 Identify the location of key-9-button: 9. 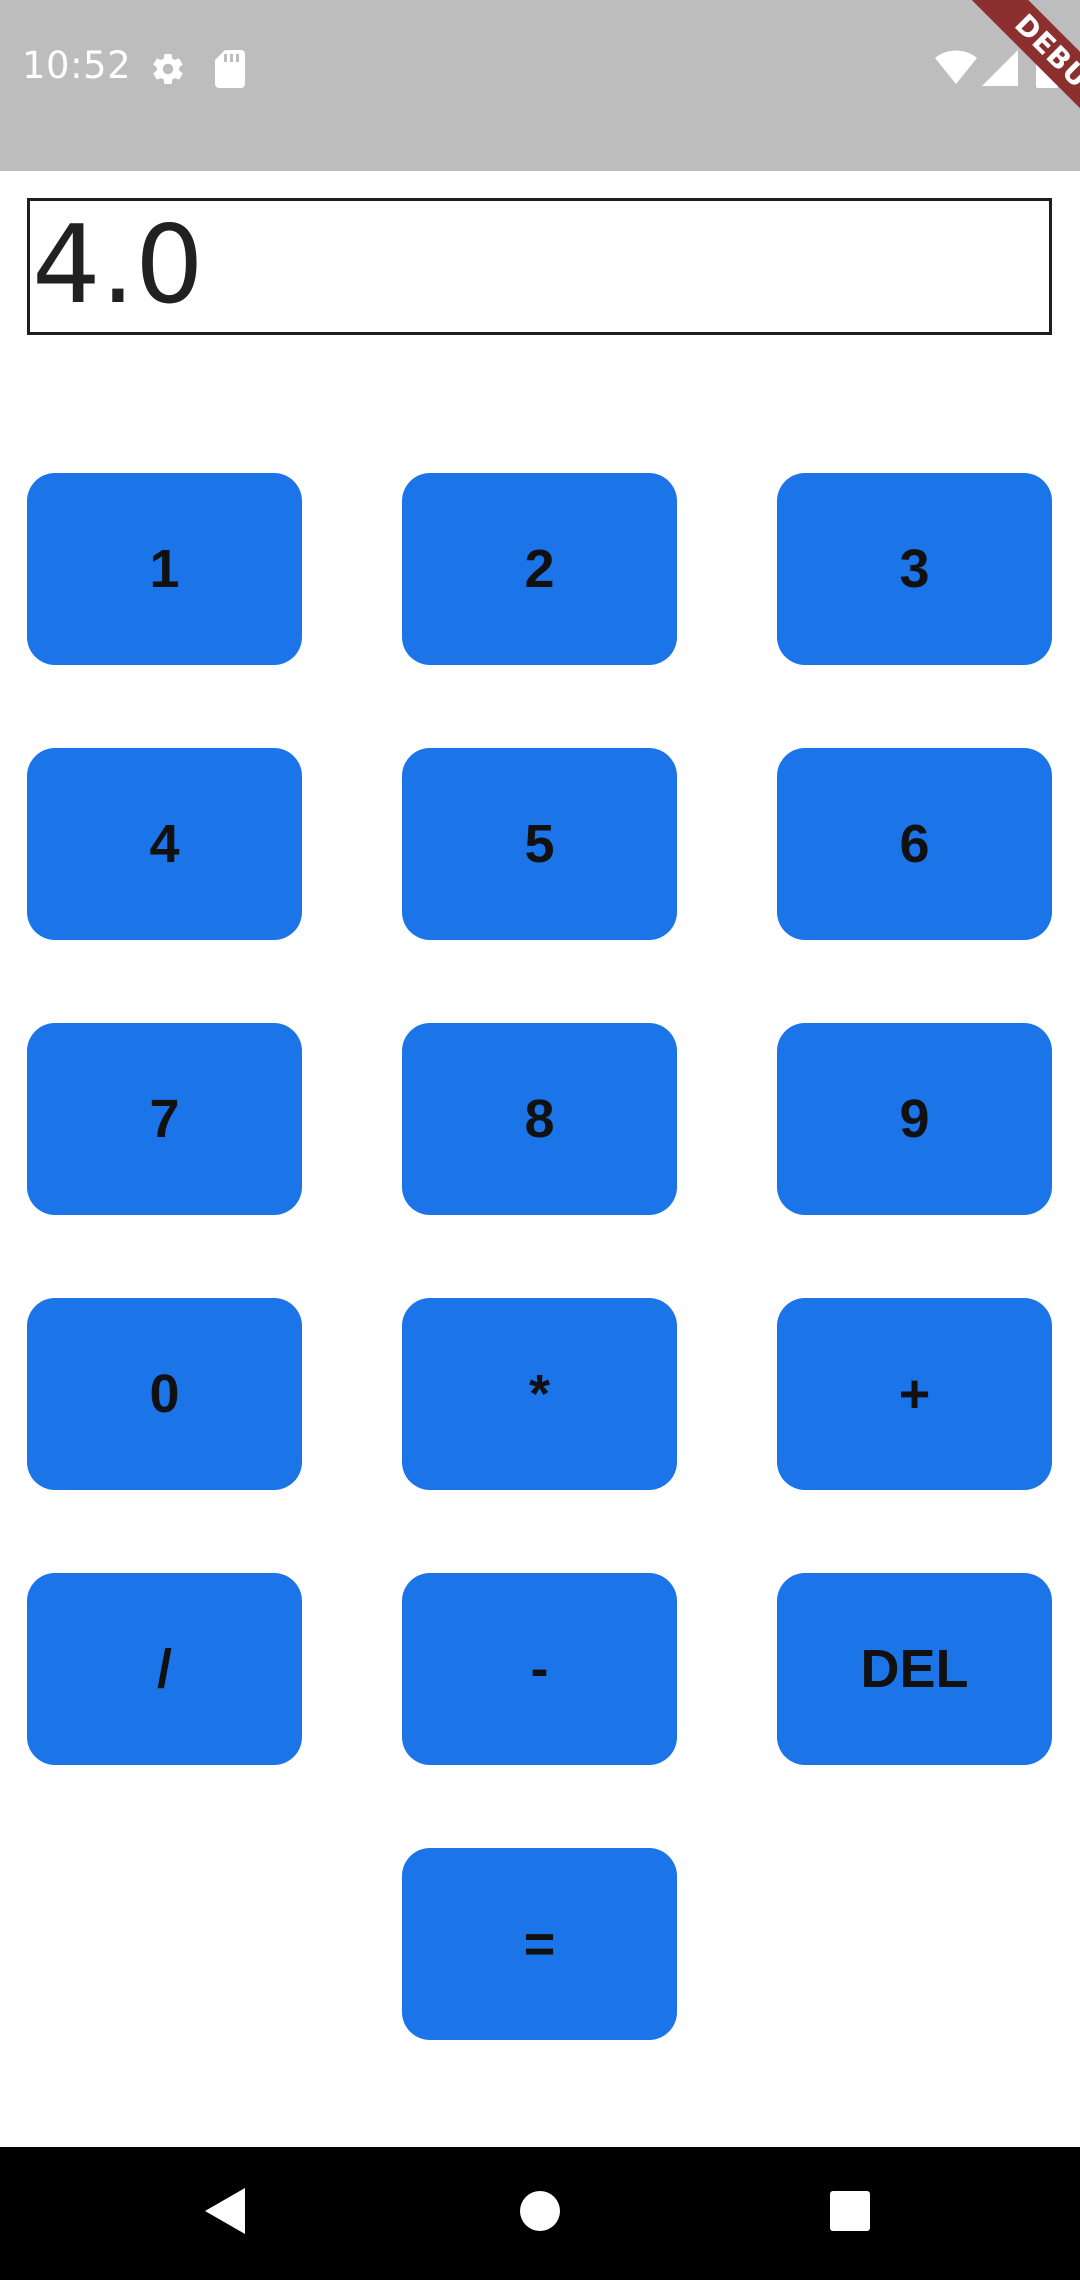
(914, 1119).